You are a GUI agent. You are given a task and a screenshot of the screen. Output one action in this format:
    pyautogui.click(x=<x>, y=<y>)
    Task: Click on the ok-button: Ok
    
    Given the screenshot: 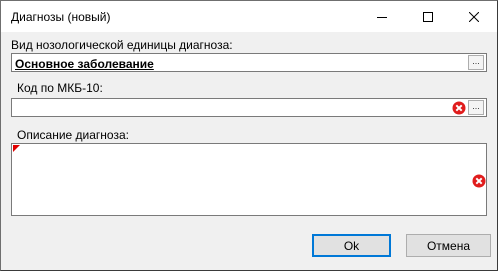 What is the action you would take?
    pyautogui.click(x=351, y=245)
    